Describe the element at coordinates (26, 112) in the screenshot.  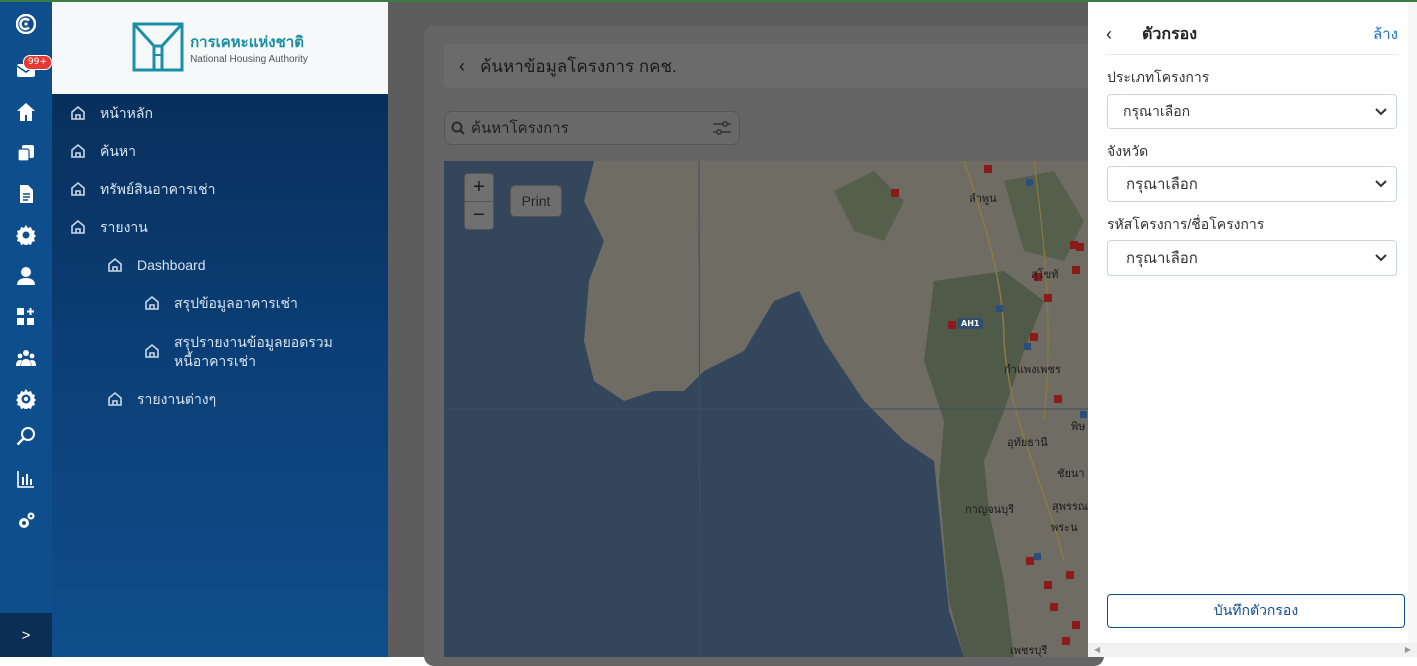
I see `home-icon` at that location.